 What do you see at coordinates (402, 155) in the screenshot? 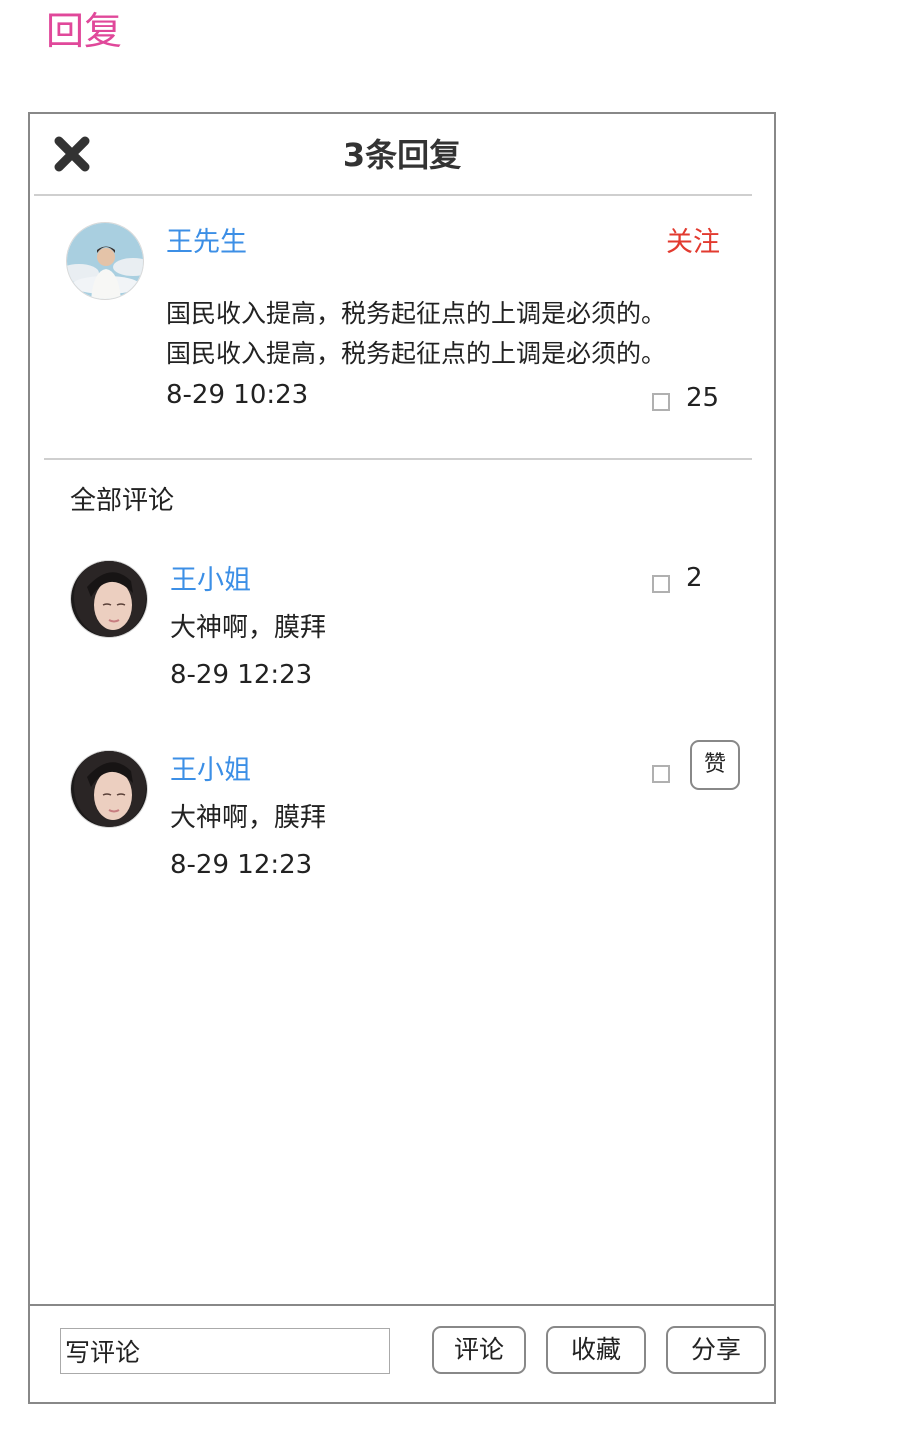
I see `panel-title: 3条回复` at bounding box center [402, 155].